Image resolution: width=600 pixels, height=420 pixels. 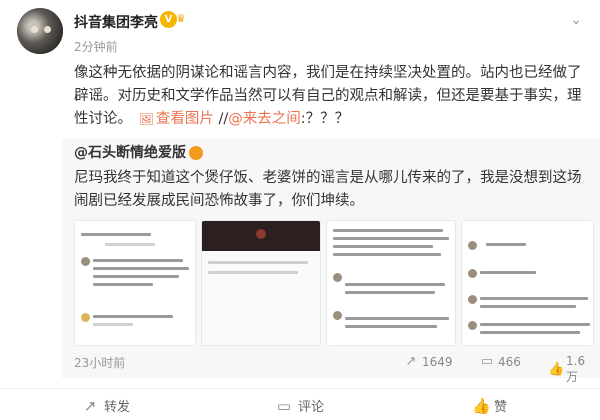 I want to click on retweet-comment-count: ▭ 466, so click(x=500, y=361).